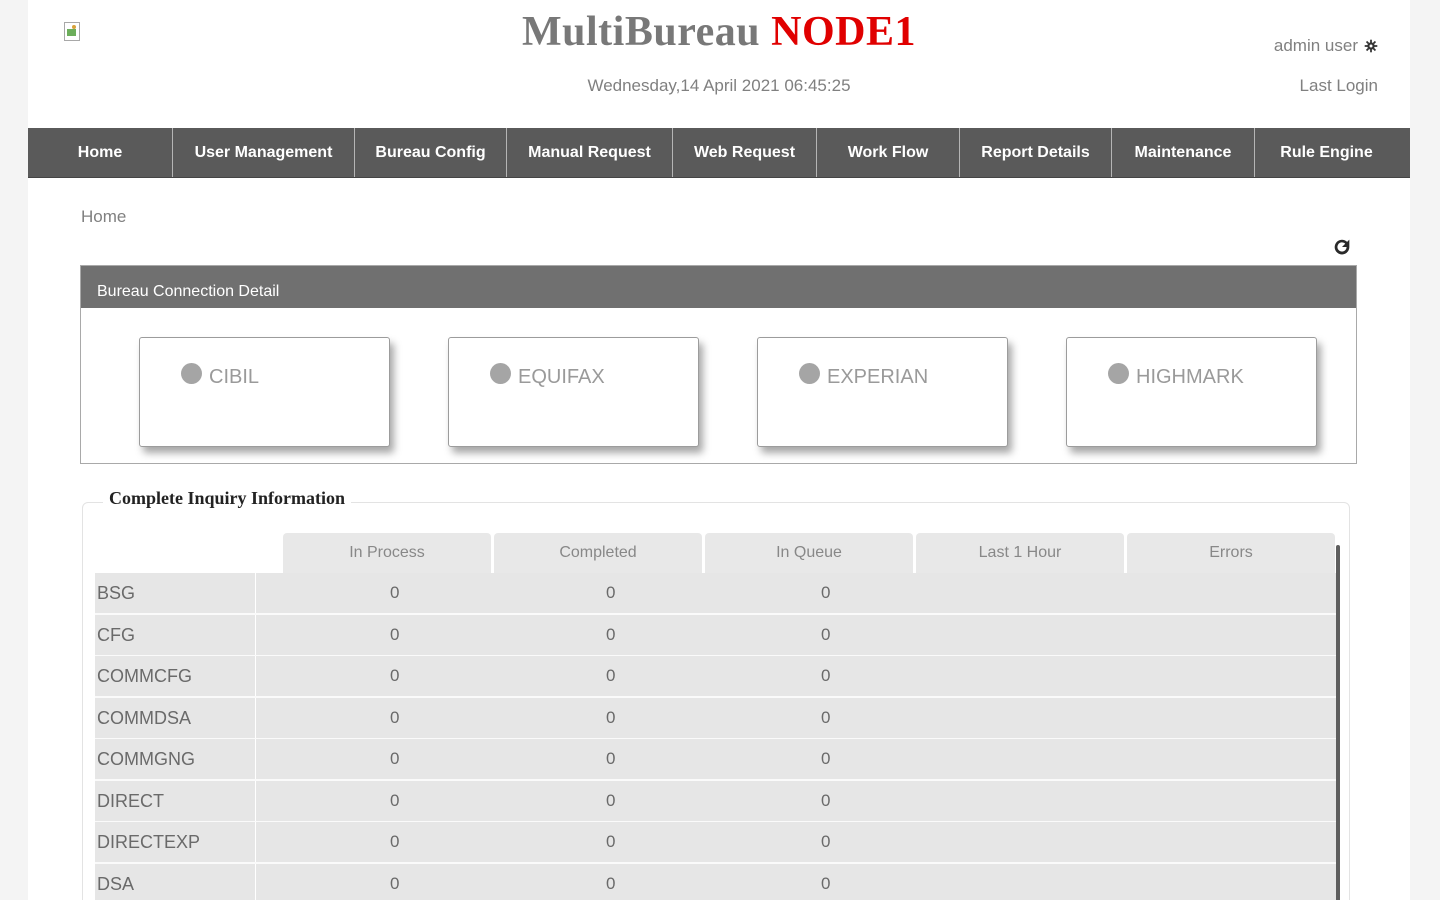 The width and height of the screenshot is (1440, 900). I want to click on bureau-name: EQUIFAX, so click(561, 377).